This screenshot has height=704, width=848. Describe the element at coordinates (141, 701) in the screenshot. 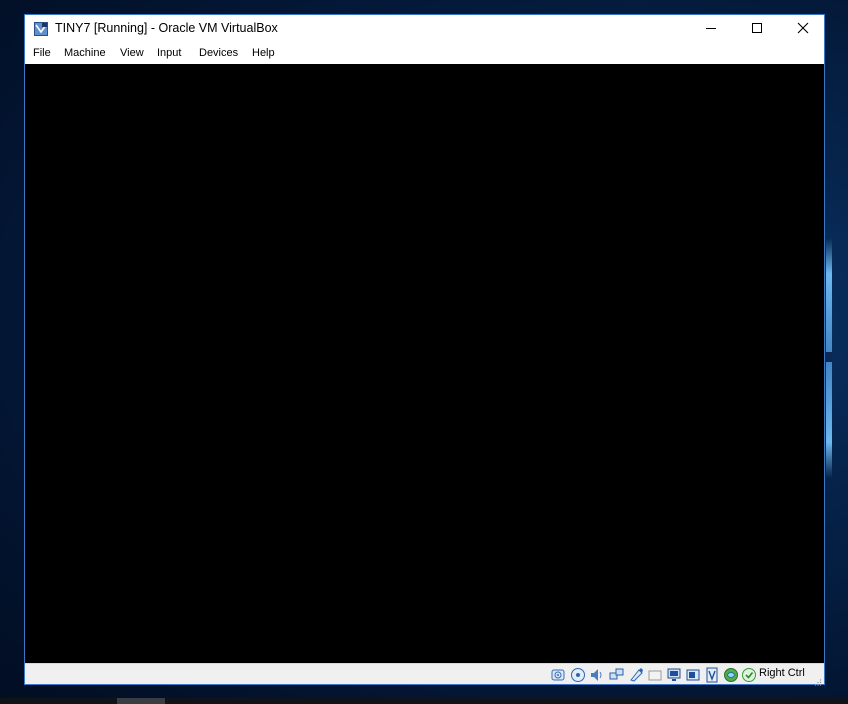

I see `taskbar-item` at that location.